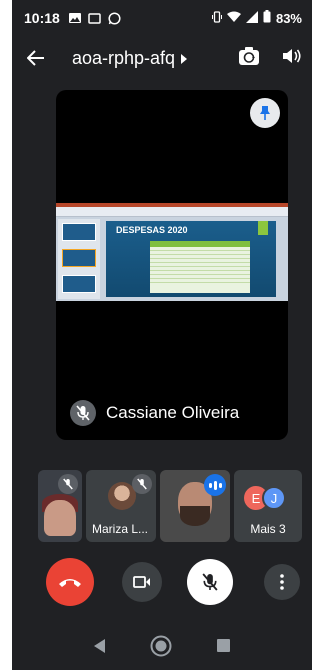 The image size is (324, 670). I want to click on participant-tile-speaking, so click(195, 506).